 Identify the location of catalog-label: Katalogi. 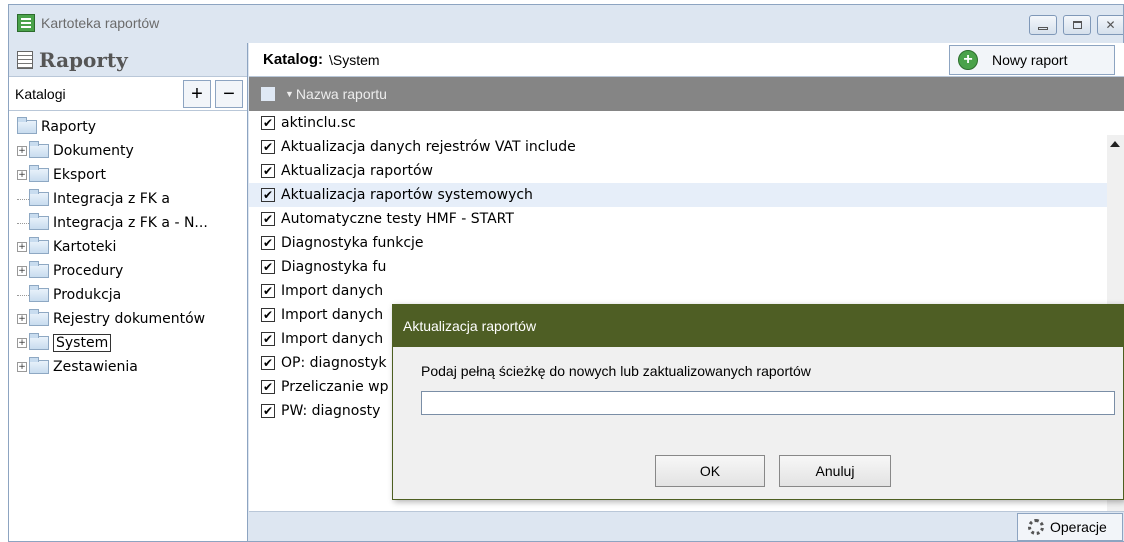
(40, 93).